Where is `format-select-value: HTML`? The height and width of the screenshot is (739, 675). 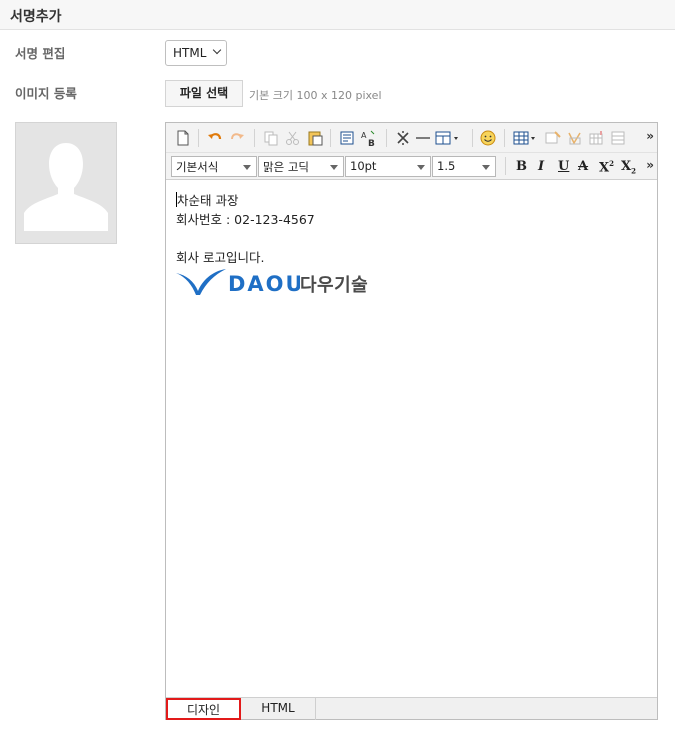 format-select-value: HTML is located at coordinates (190, 53).